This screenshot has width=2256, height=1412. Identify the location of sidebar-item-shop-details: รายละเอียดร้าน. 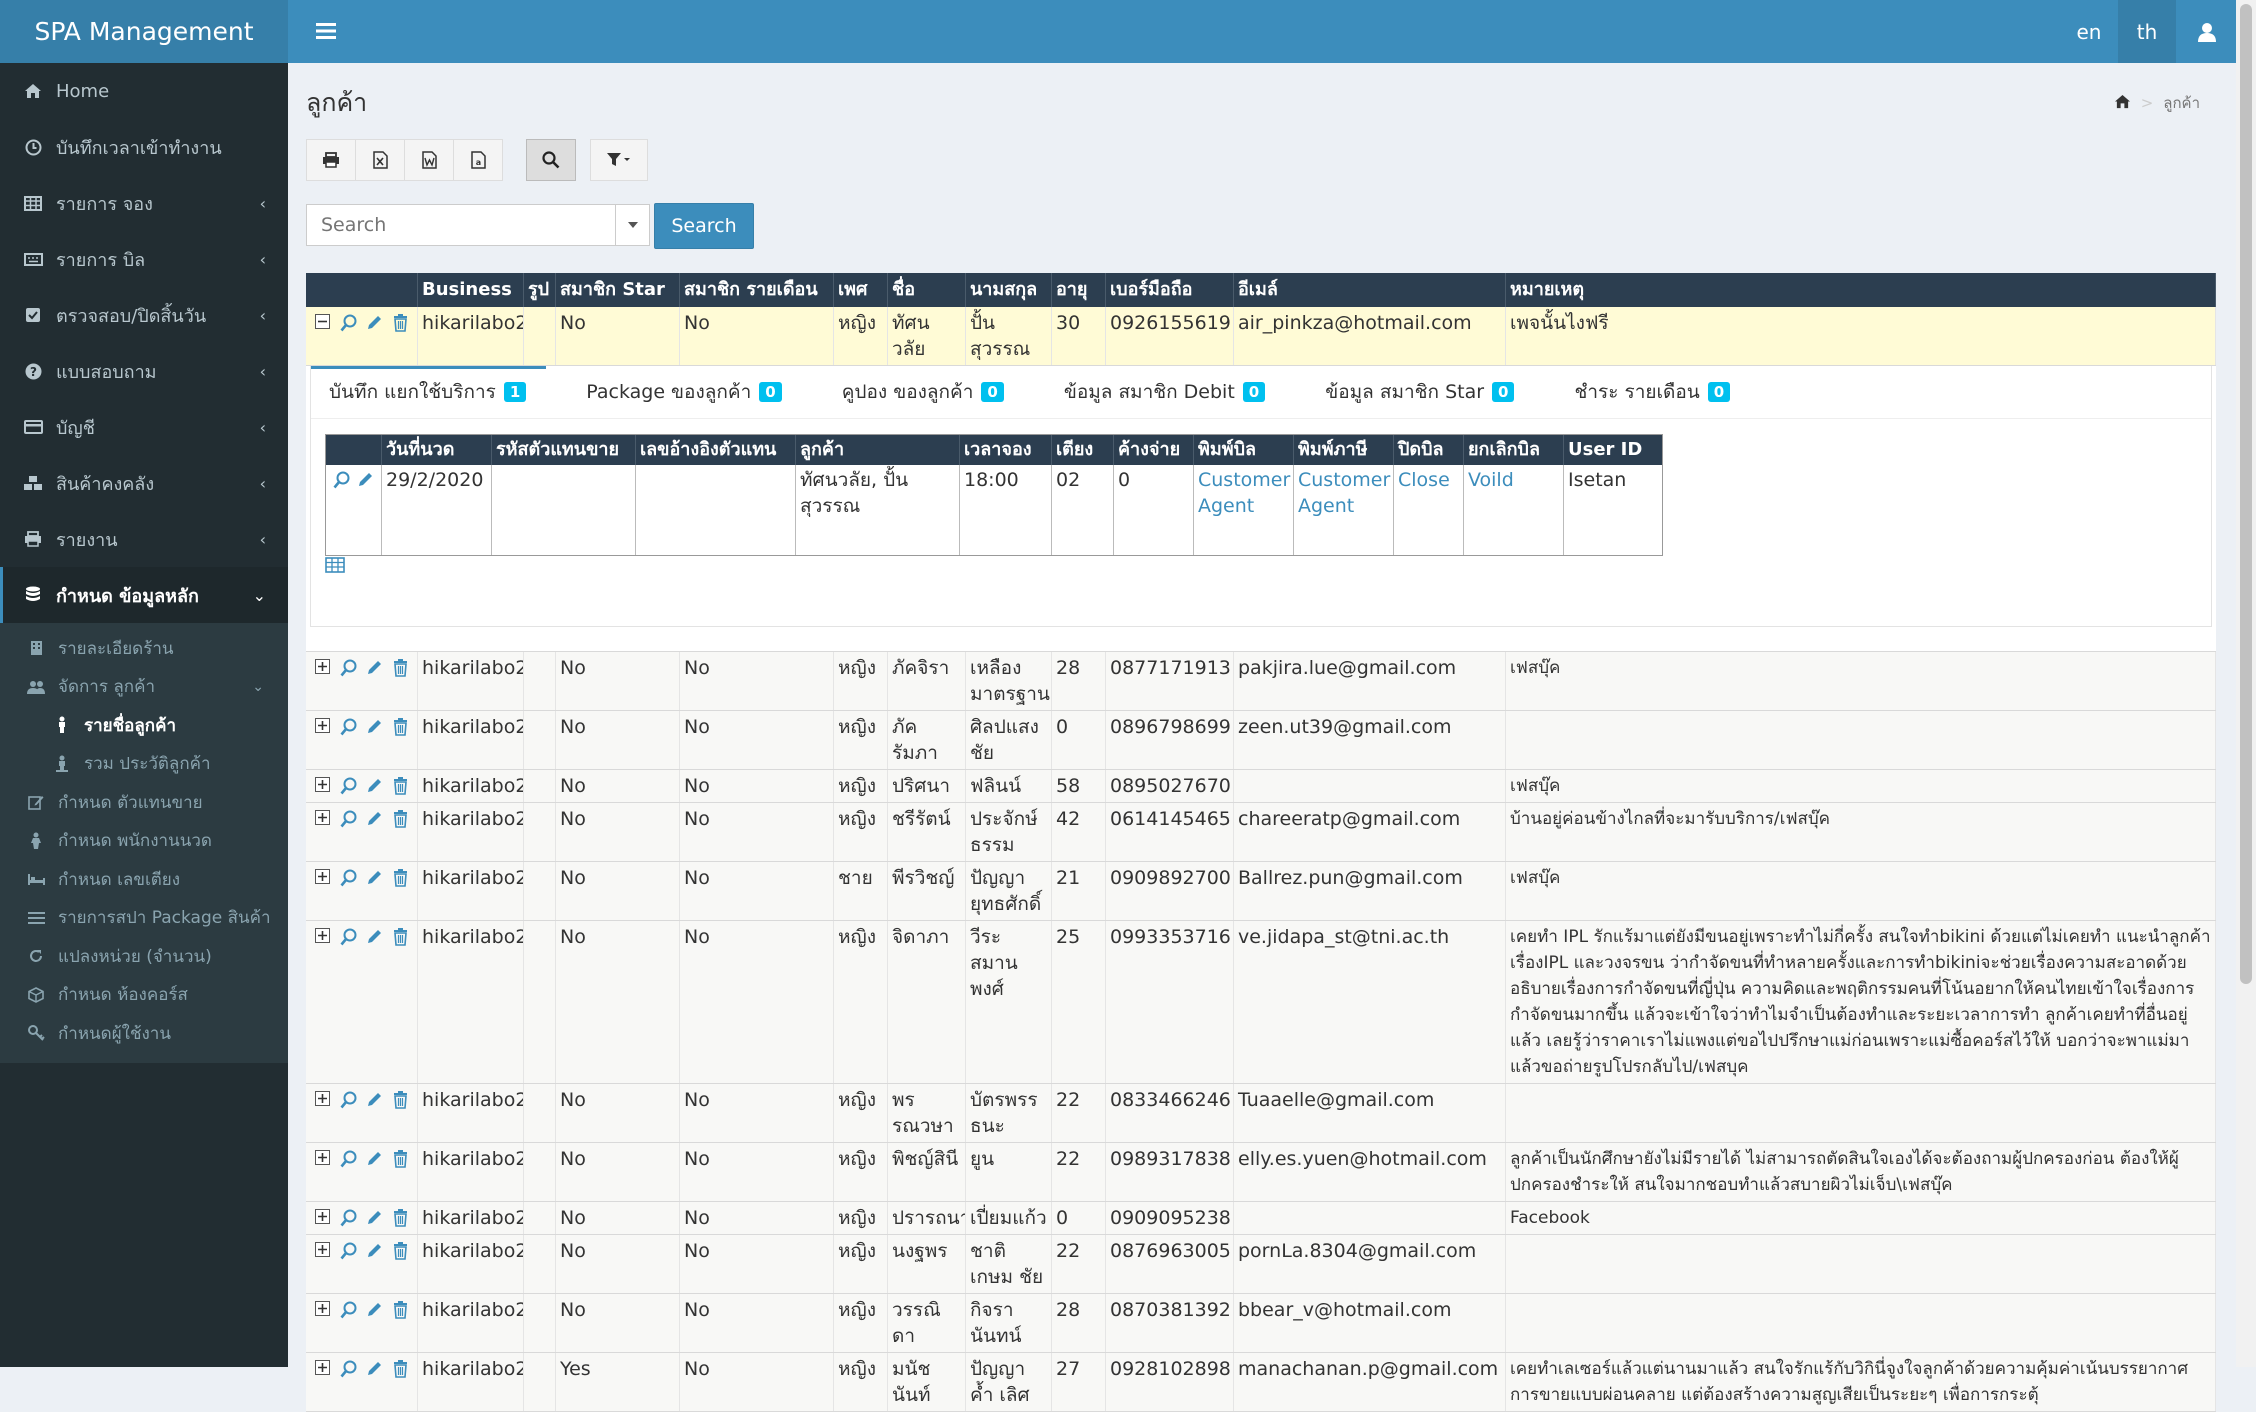
(144, 648).